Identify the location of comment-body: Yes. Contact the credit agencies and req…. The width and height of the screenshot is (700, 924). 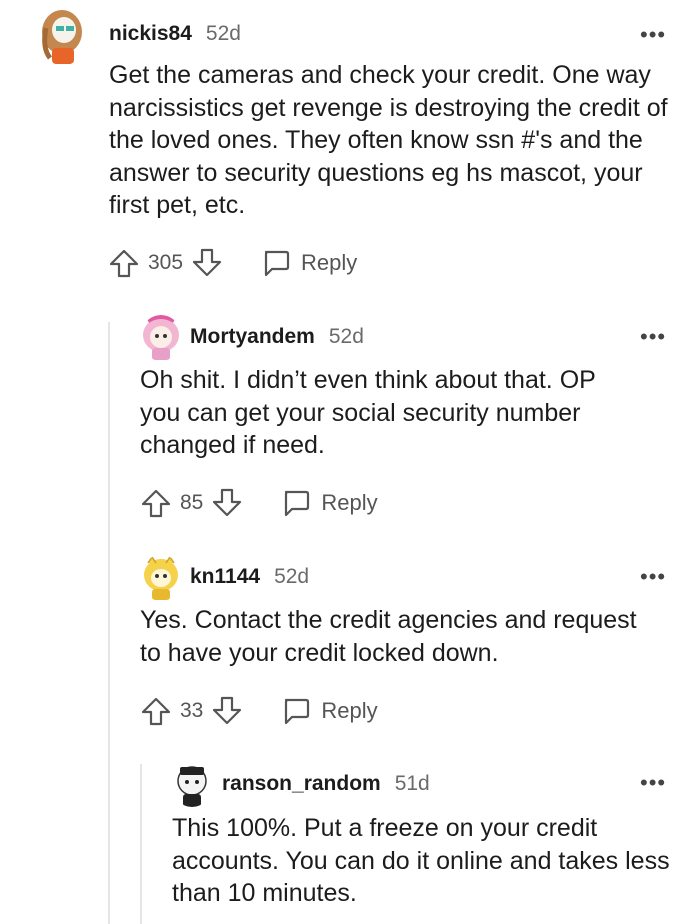
(388, 636).